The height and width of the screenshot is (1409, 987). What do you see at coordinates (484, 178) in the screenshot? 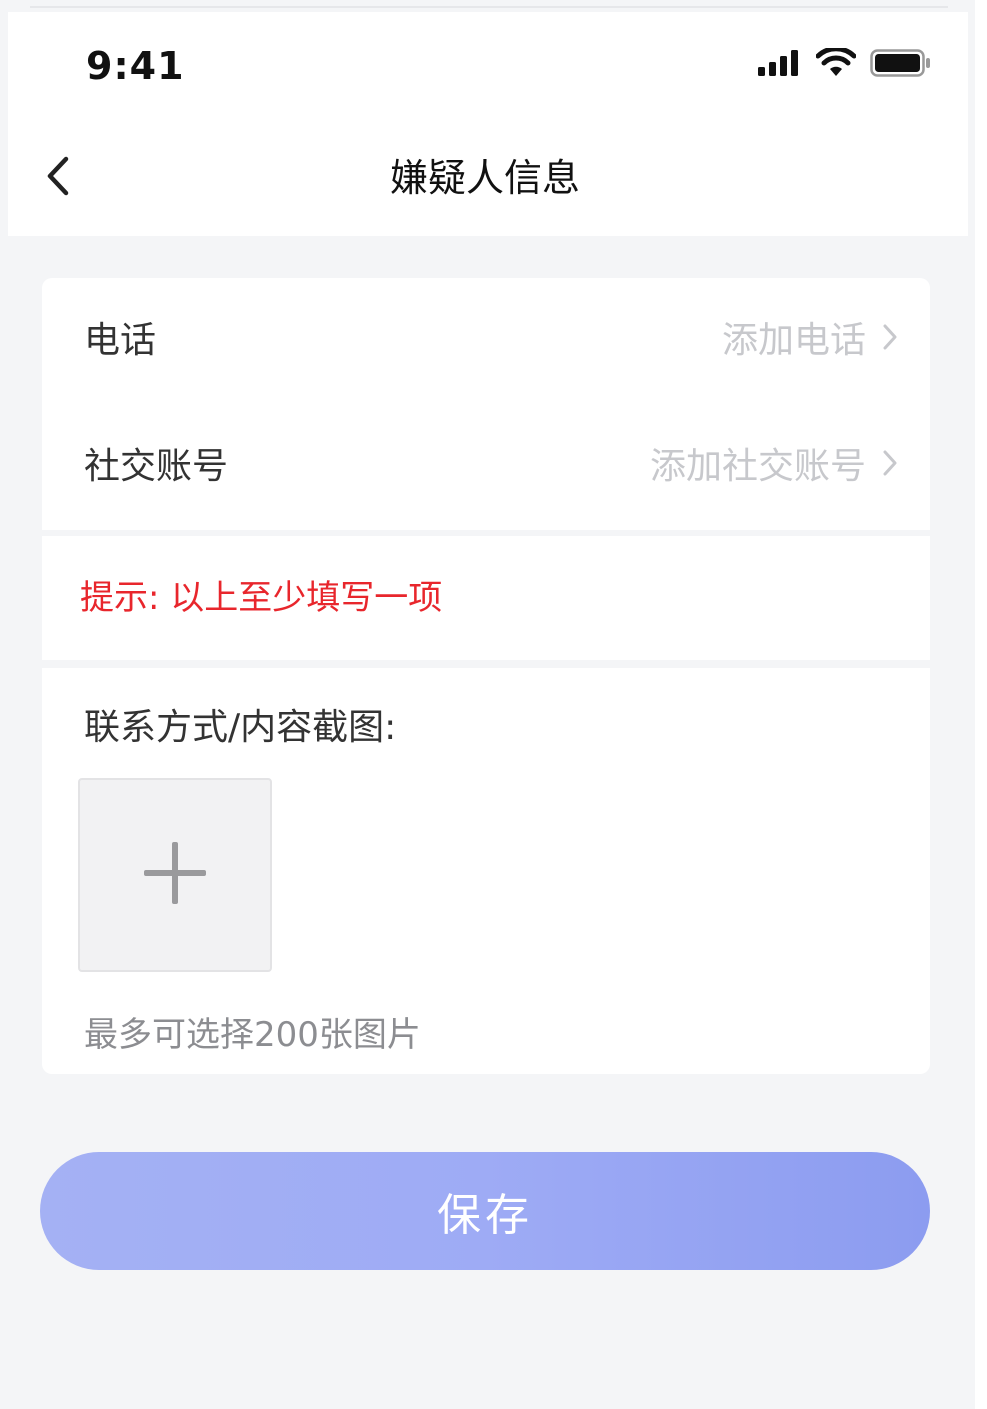
I see `page-title: 嫌疑人信息` at bounding box center [484, 178].